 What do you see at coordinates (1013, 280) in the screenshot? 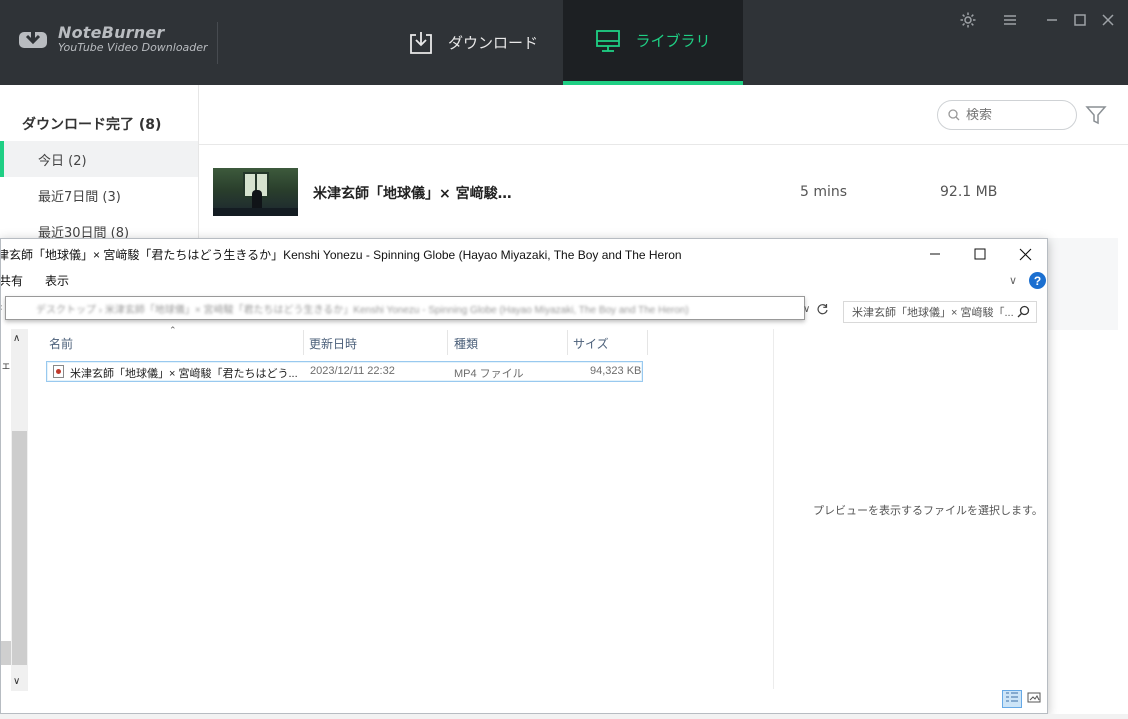
I see `ribbon-expand-icon: ∨` at bounding box center [1013, 280].